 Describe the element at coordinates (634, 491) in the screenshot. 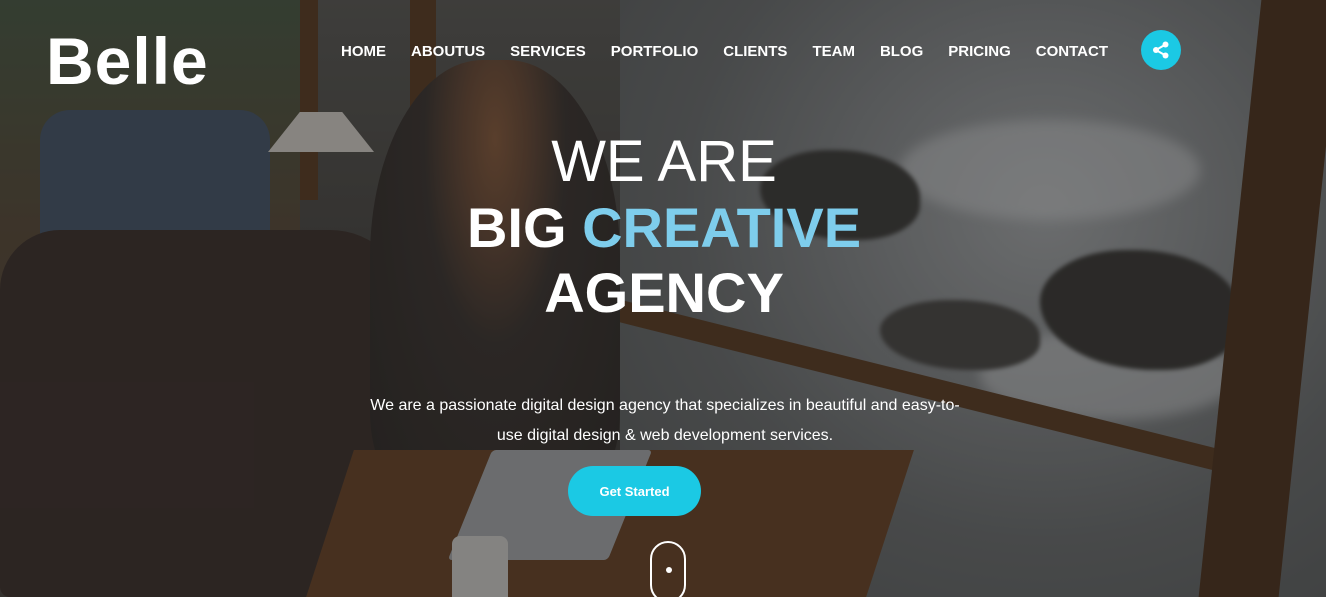

I see `get-started-button: Get Started` at that location.